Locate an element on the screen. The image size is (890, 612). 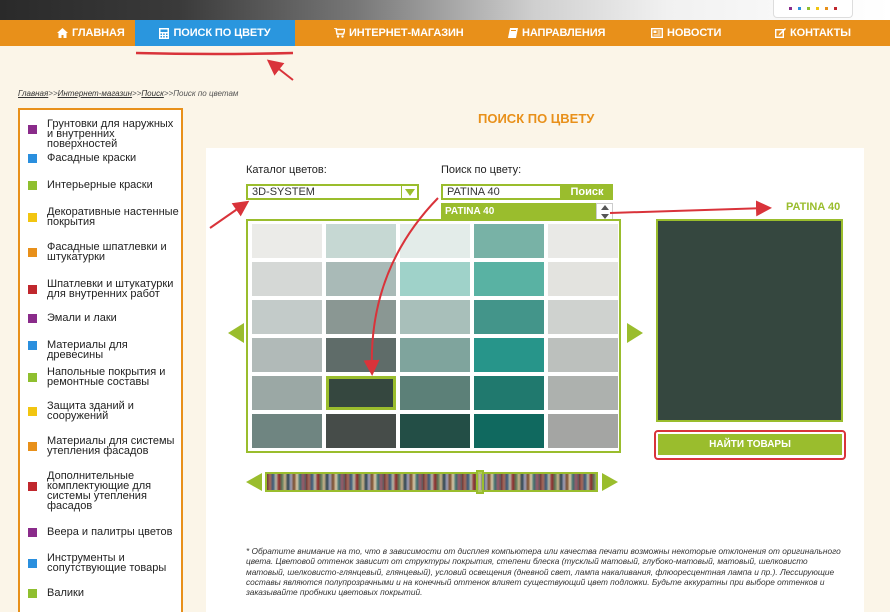
top-decor-strip is located at coordinates (445, 10).